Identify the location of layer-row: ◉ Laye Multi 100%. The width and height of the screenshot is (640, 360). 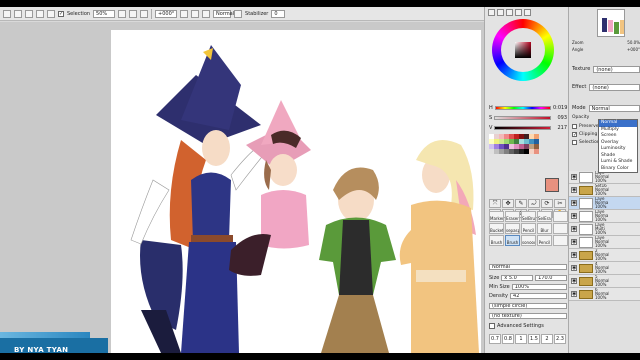
(604, 229).